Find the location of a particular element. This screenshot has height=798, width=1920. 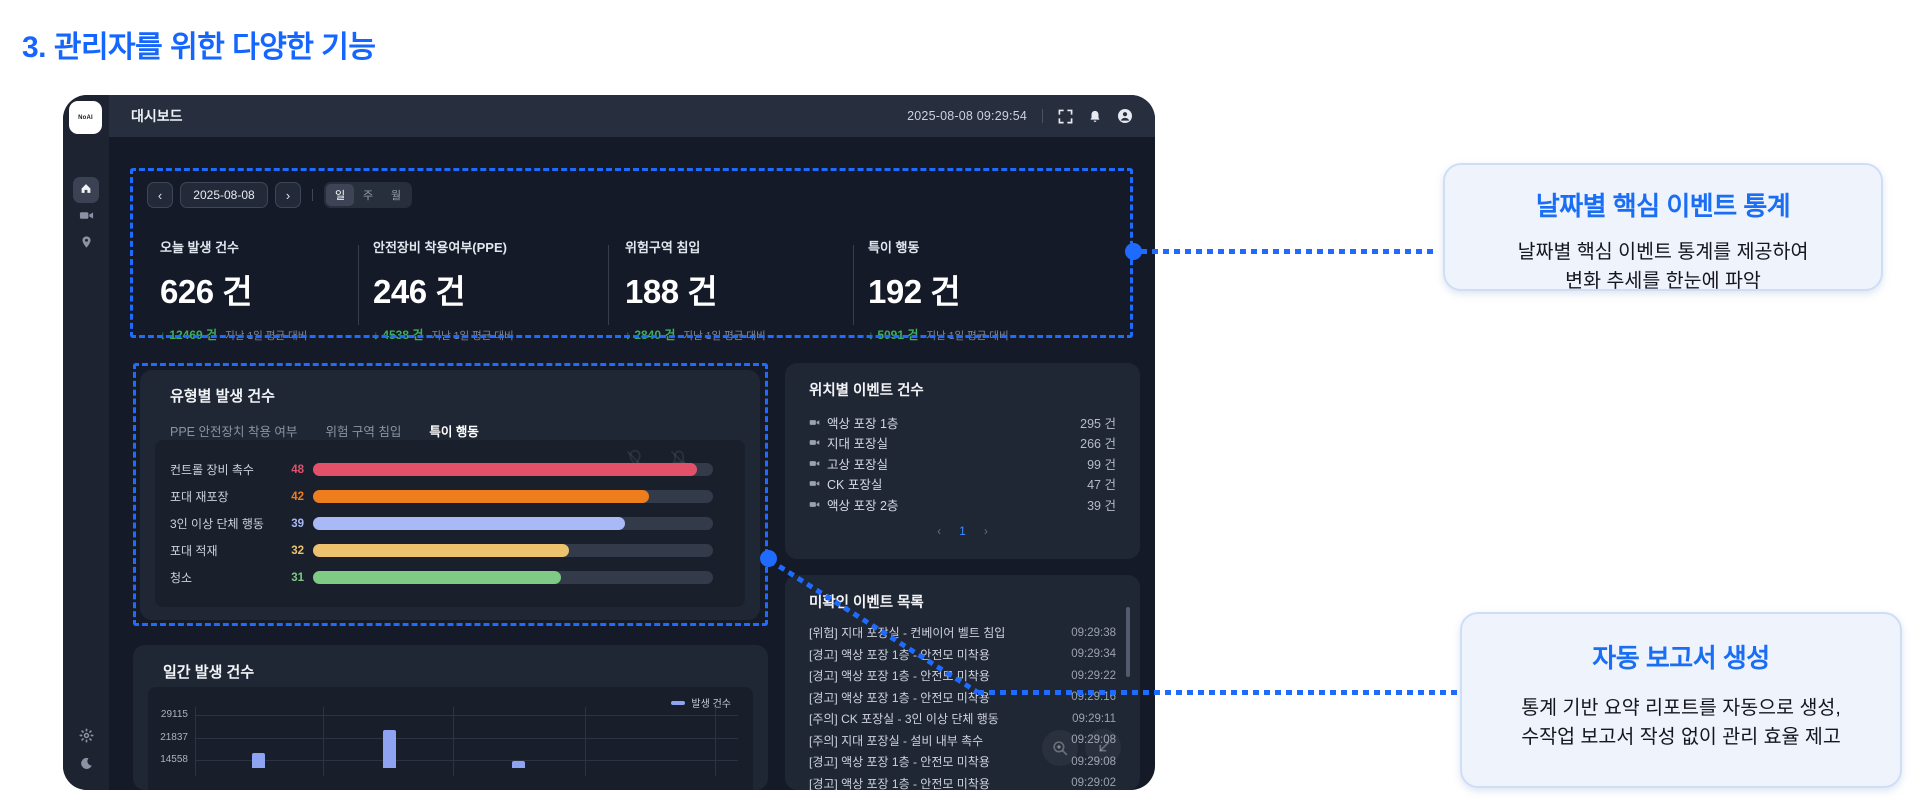

sidebar-item-cameras is located at coordinates (86, 218).